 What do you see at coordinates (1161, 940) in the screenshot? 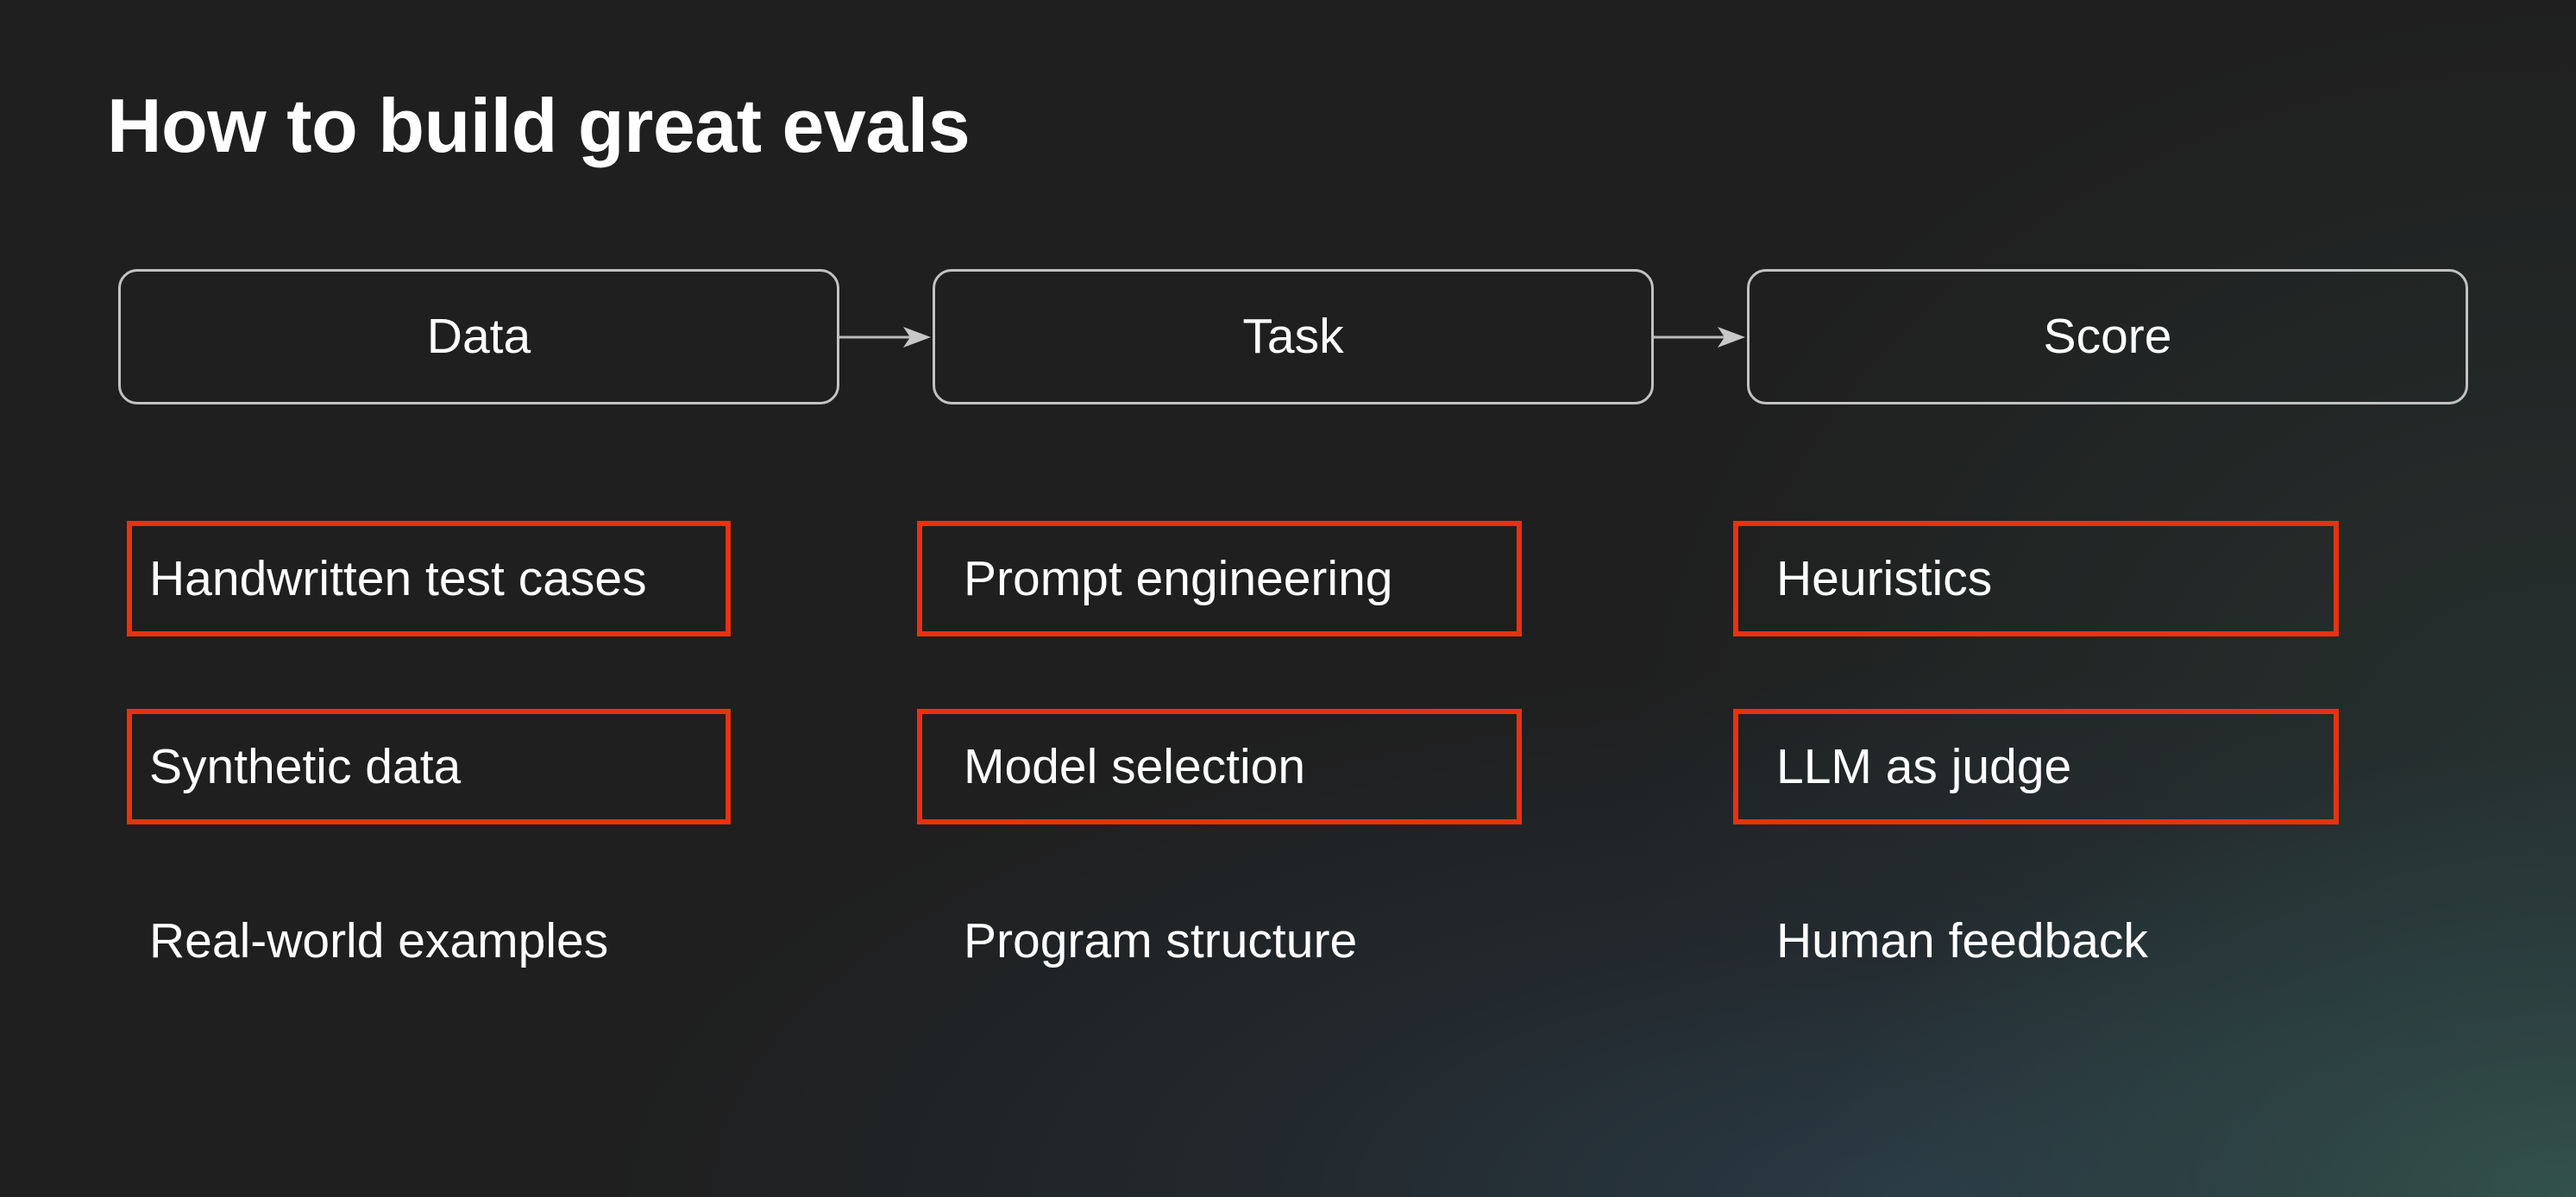
I see `item-label: Program structure` at bounding box center [1161, 940].